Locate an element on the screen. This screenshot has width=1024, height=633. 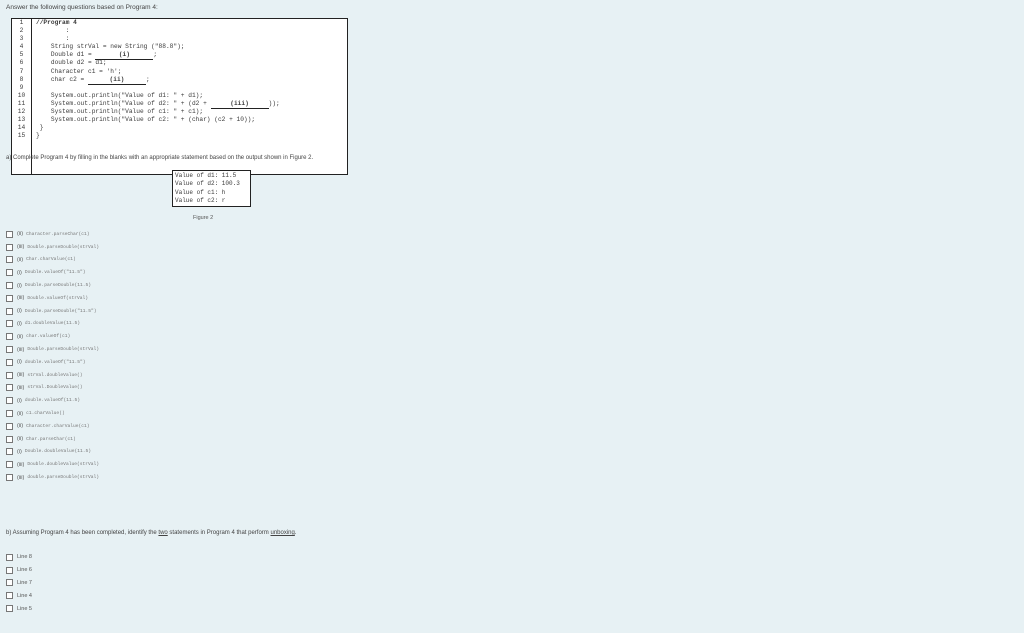
line-number: 14 is located at coordinates (21, 128).